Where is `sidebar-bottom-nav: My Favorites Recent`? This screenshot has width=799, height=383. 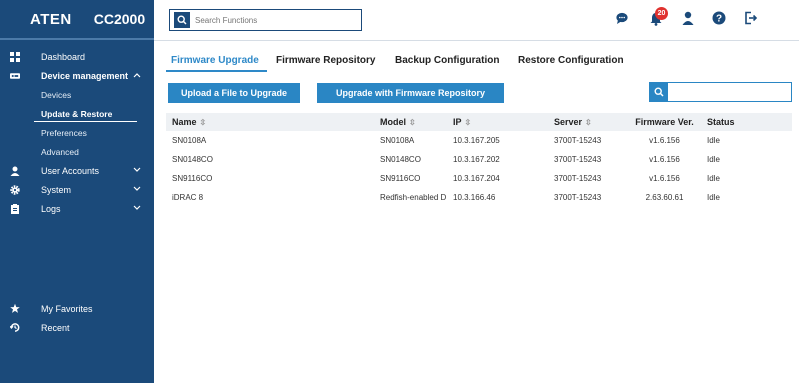 sidebar-bottom-nav: My Favorites Recent is located at coordinates (77, 318).